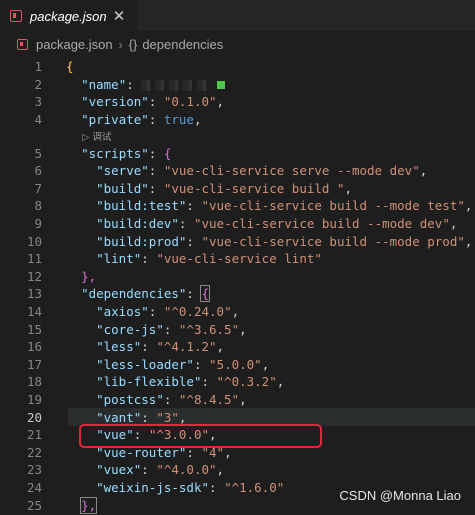 This screenshot has height=515, width=475. What do you see at coordinates (197, 312) in the screenshot?
I see `json-value: "^0.24.0"` at bounding box center [197, 312].